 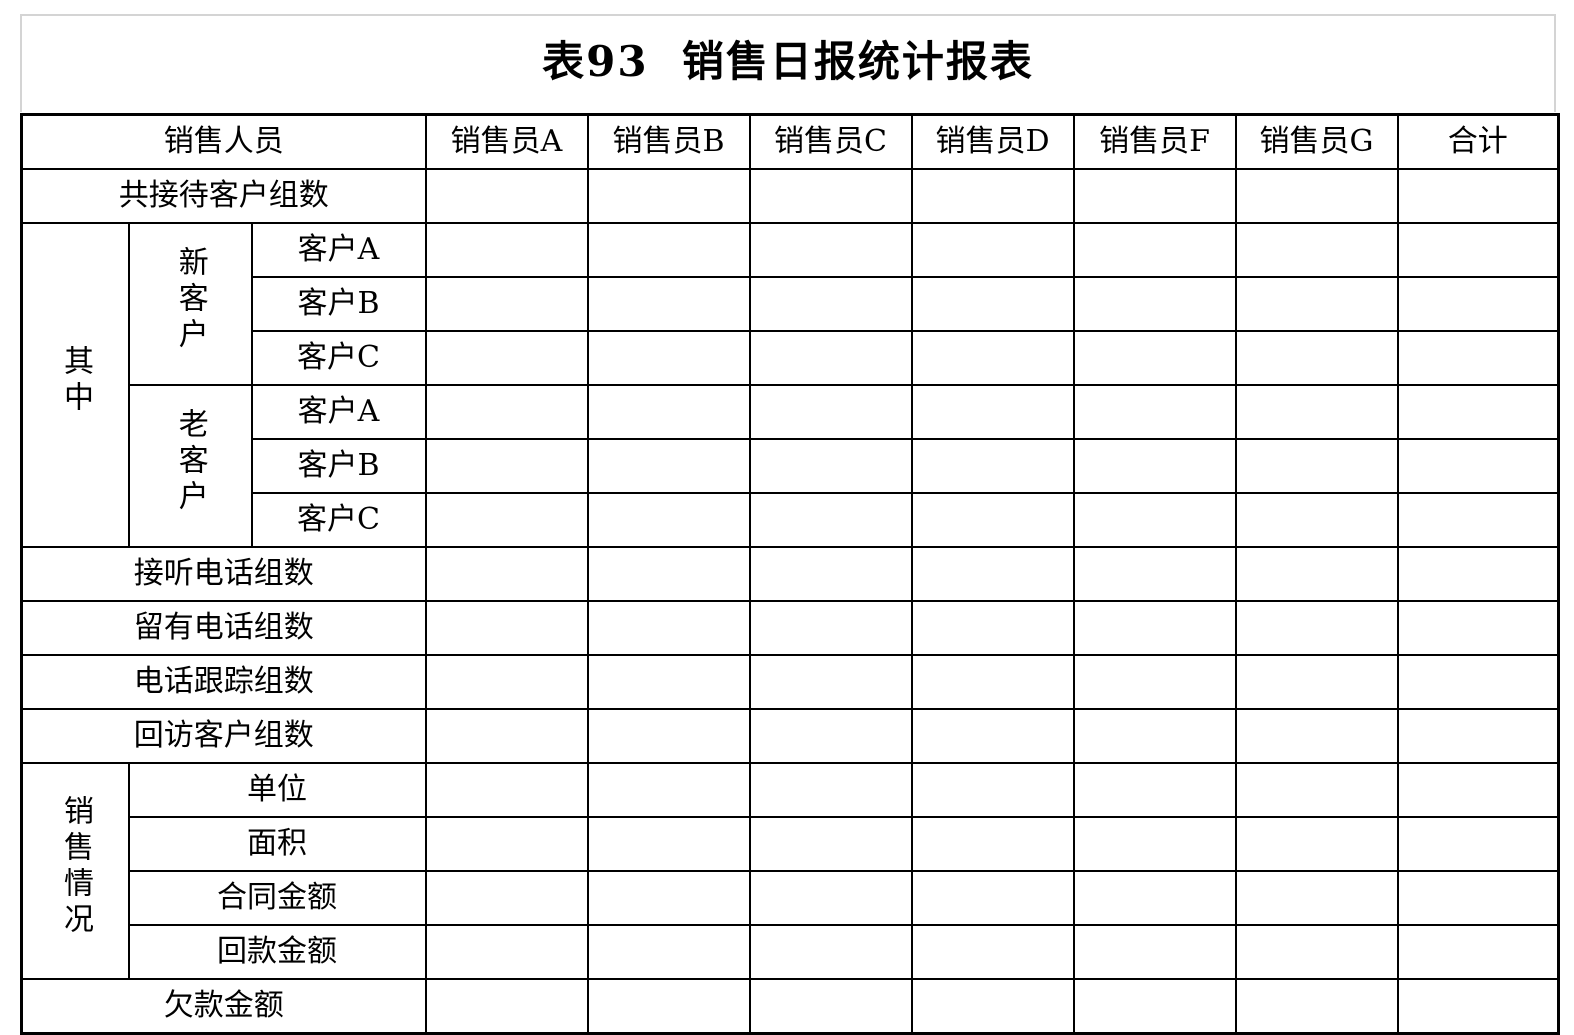 I want to click on cell-area-salesperson-b, so click(x=668, y=844).